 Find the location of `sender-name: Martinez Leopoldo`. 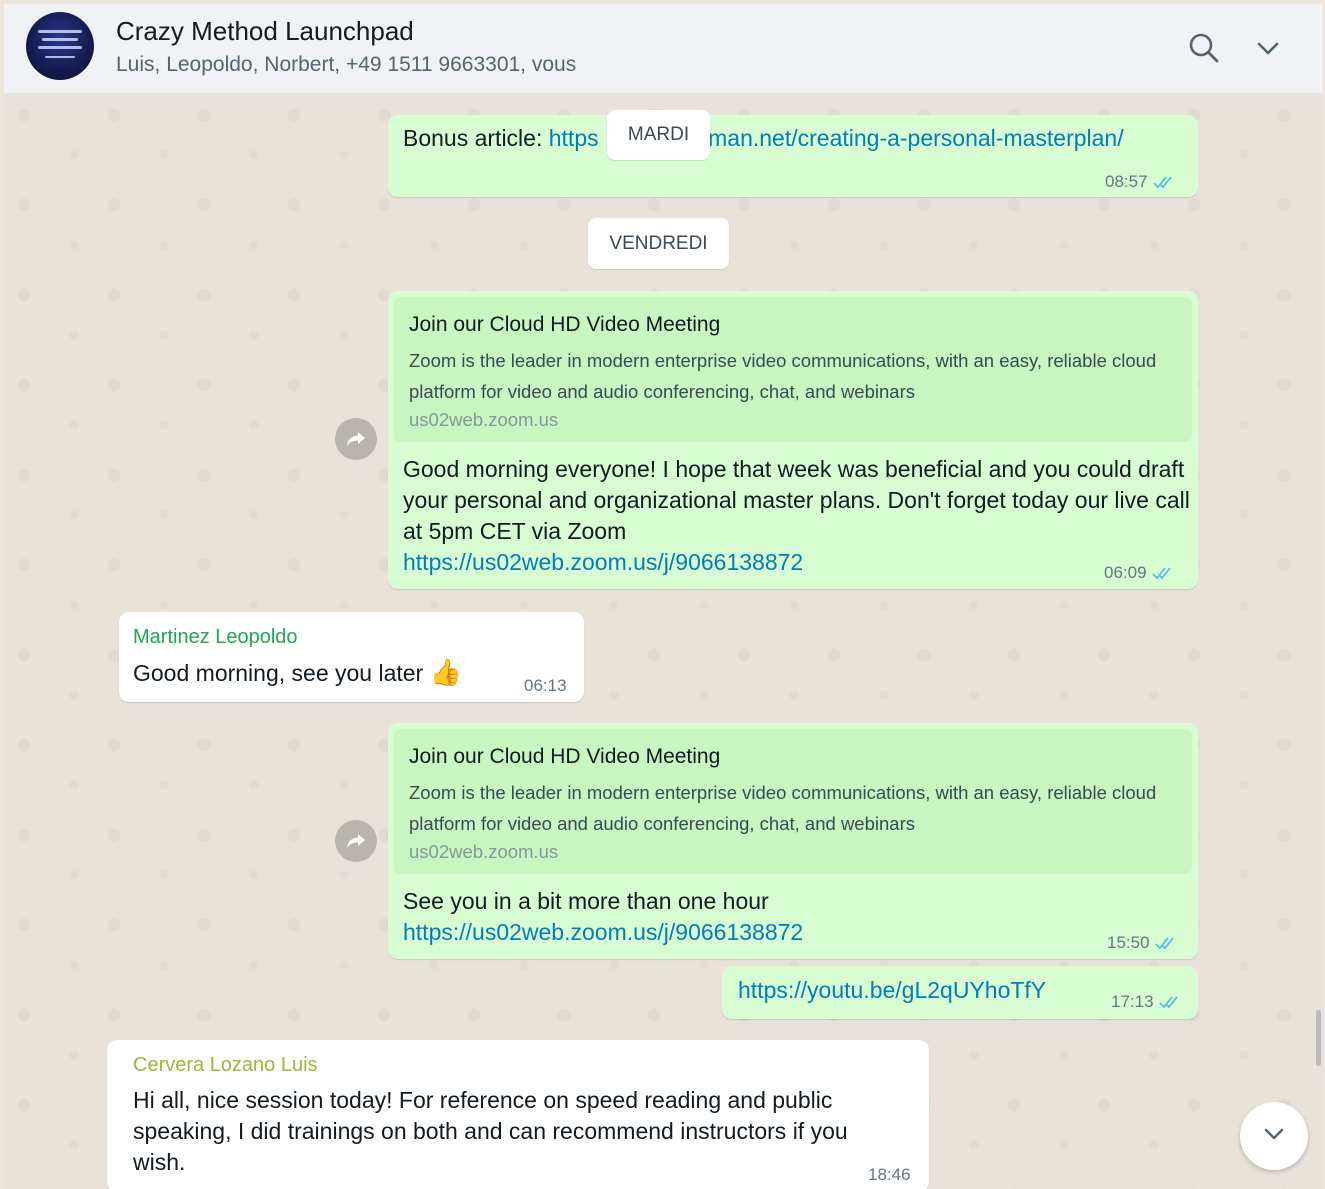

sender-name: Martinez Leopoldo is located at coordinates (215, 637).